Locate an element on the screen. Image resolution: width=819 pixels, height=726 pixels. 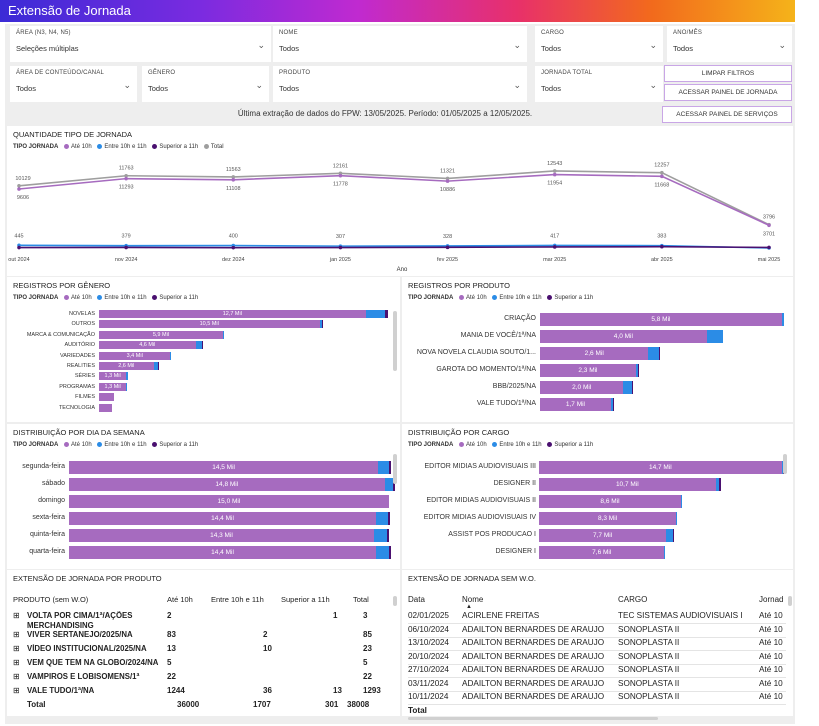
data-label: 14,7 Mil is located at coordinates (660, 467).